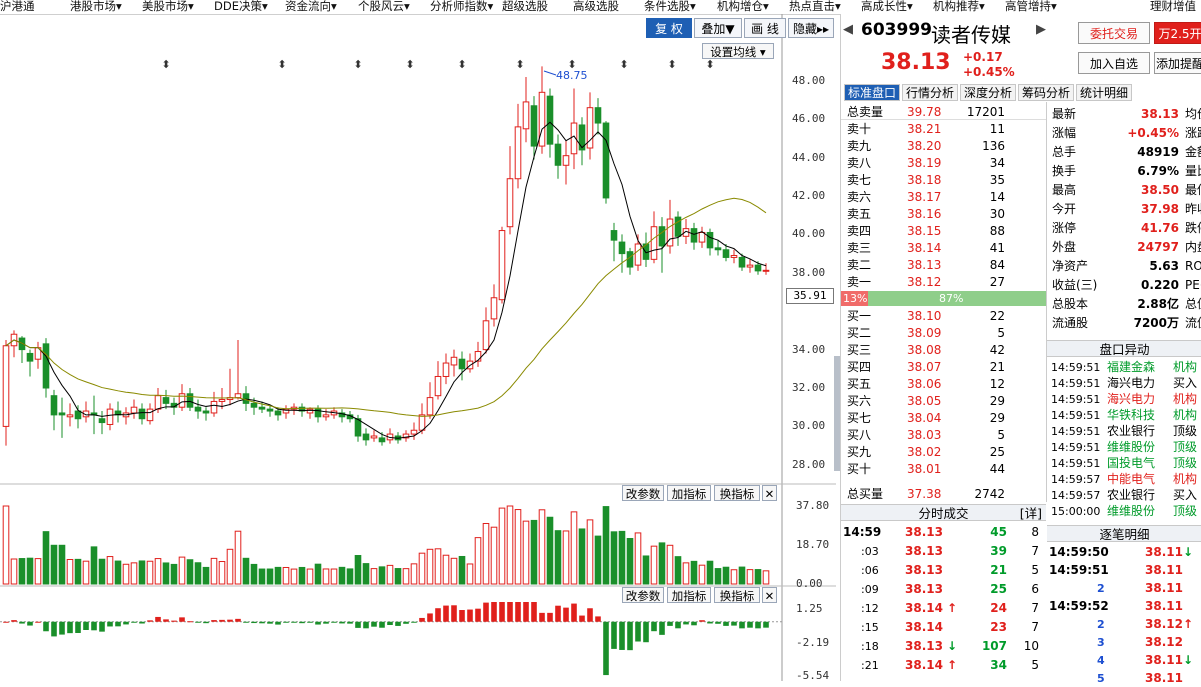 The height and width of the screenshot is (687, 1201). I want to click on next-stock-icon: ▶, so click(1041, 29).